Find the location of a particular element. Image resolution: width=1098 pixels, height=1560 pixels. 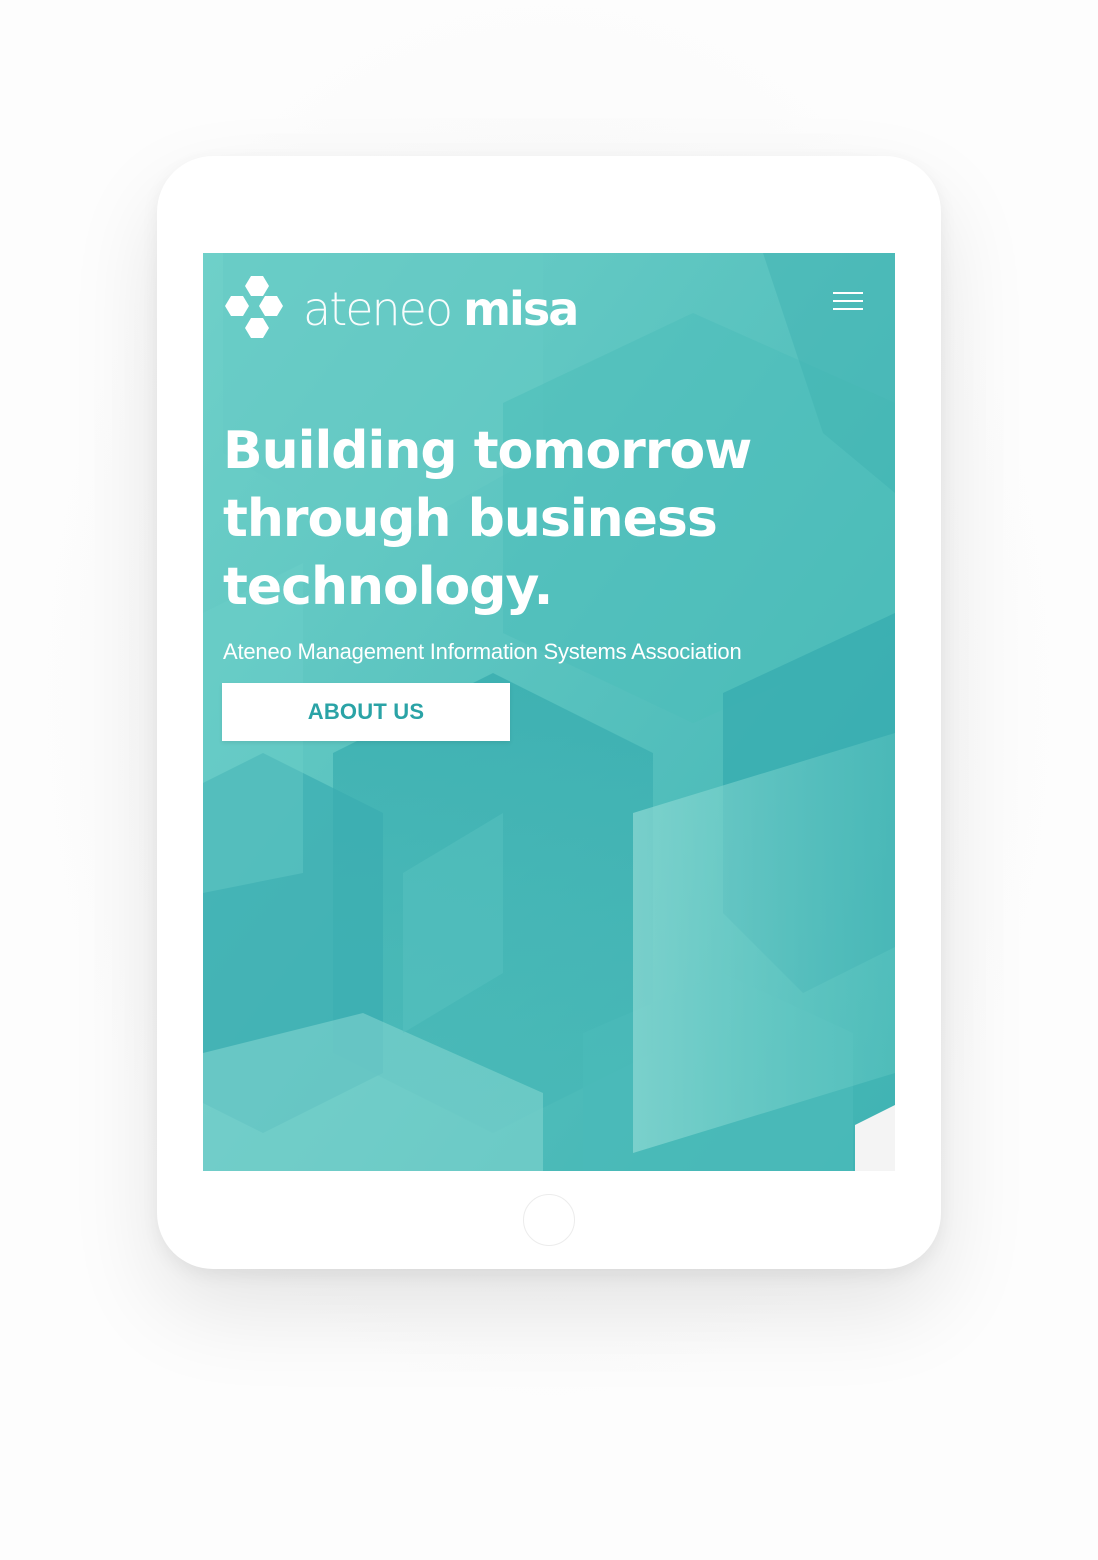

hamburger-menu-icon is located at coordinates (848, 301).